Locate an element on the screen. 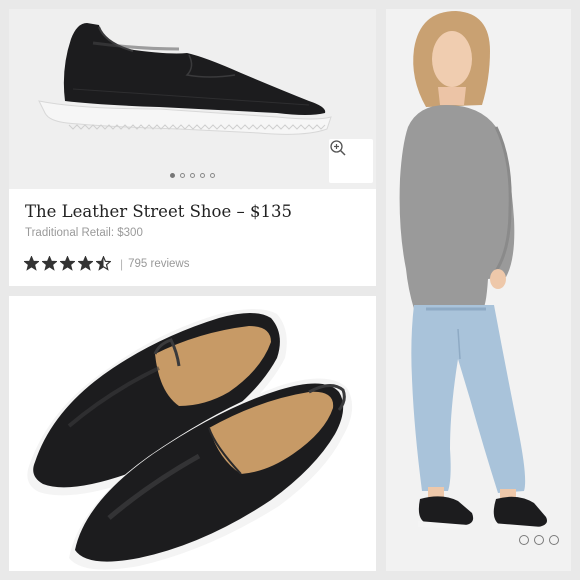 The image size is (580, 580). retail-price: Traditional Retail: $300 is located at coordinates (84, 233).